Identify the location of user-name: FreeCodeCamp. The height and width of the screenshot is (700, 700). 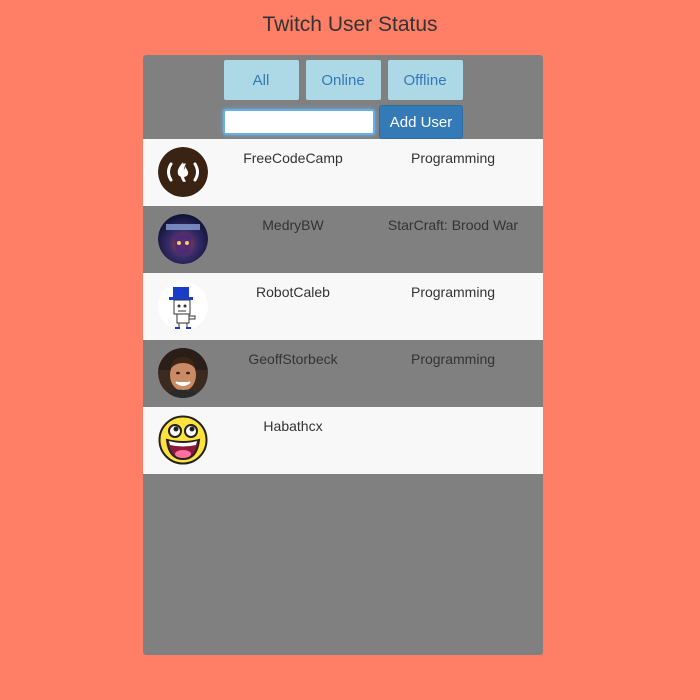
(293, 158).